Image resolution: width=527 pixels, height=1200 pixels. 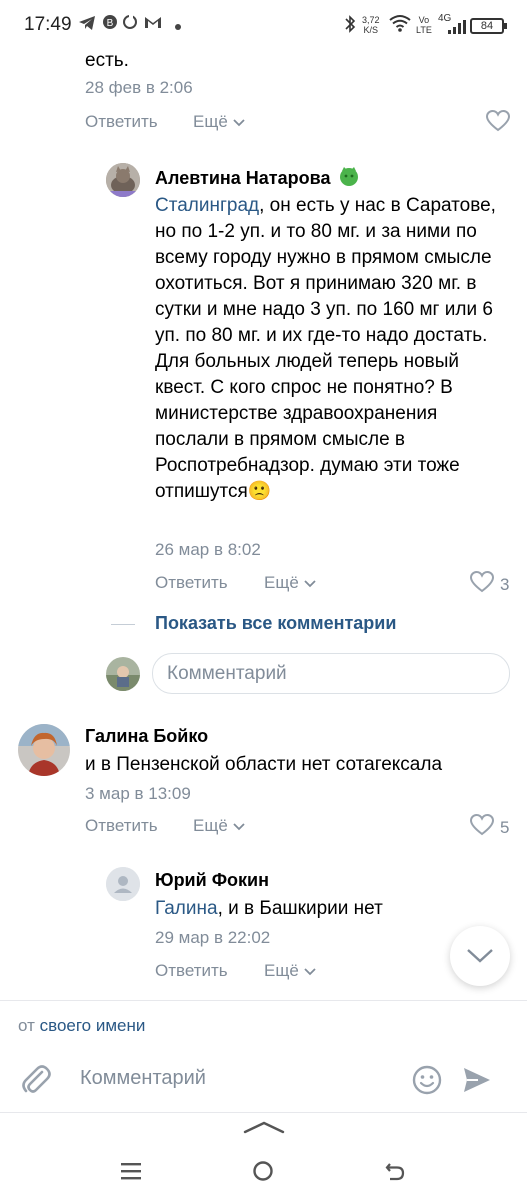 I want to click on current-user-avatar, so click(x=123, y=674).